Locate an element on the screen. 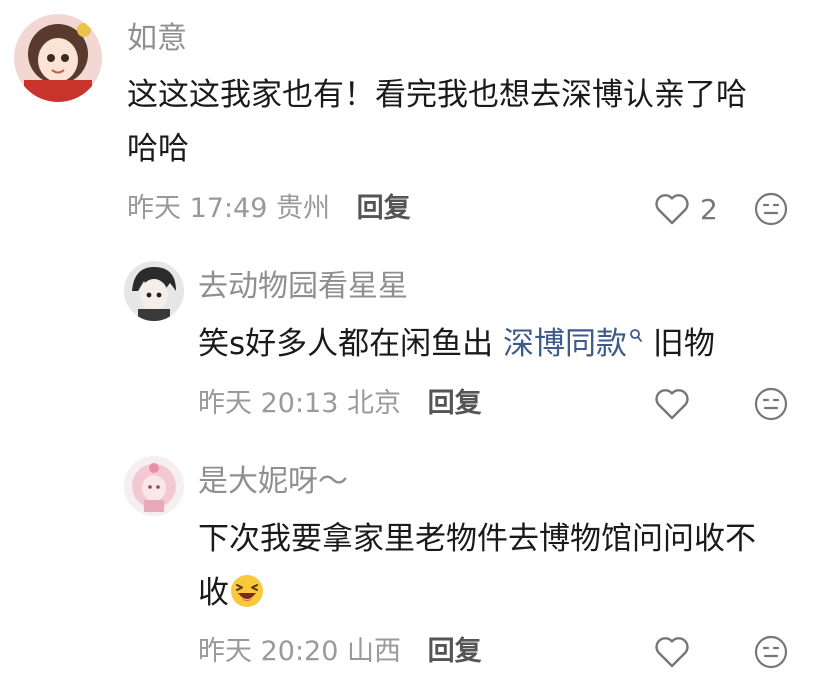  username: 如意 is located at coordinates (157, 39).